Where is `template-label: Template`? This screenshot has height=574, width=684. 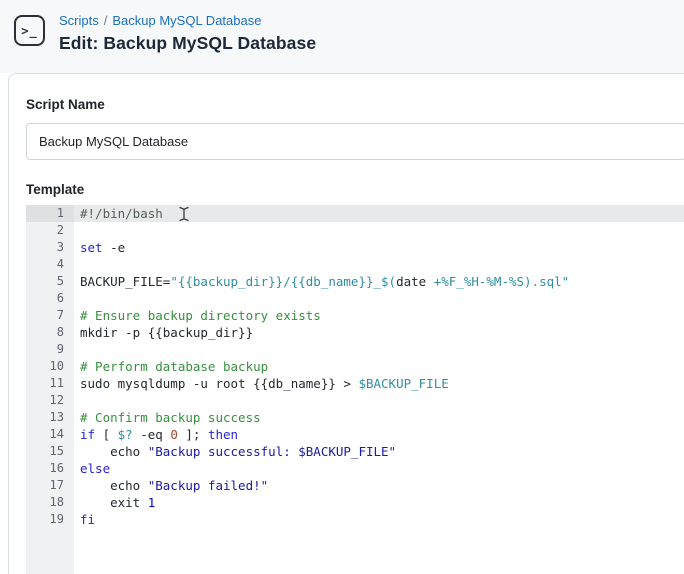 template-label: Template is located at coordinates (55, 189).